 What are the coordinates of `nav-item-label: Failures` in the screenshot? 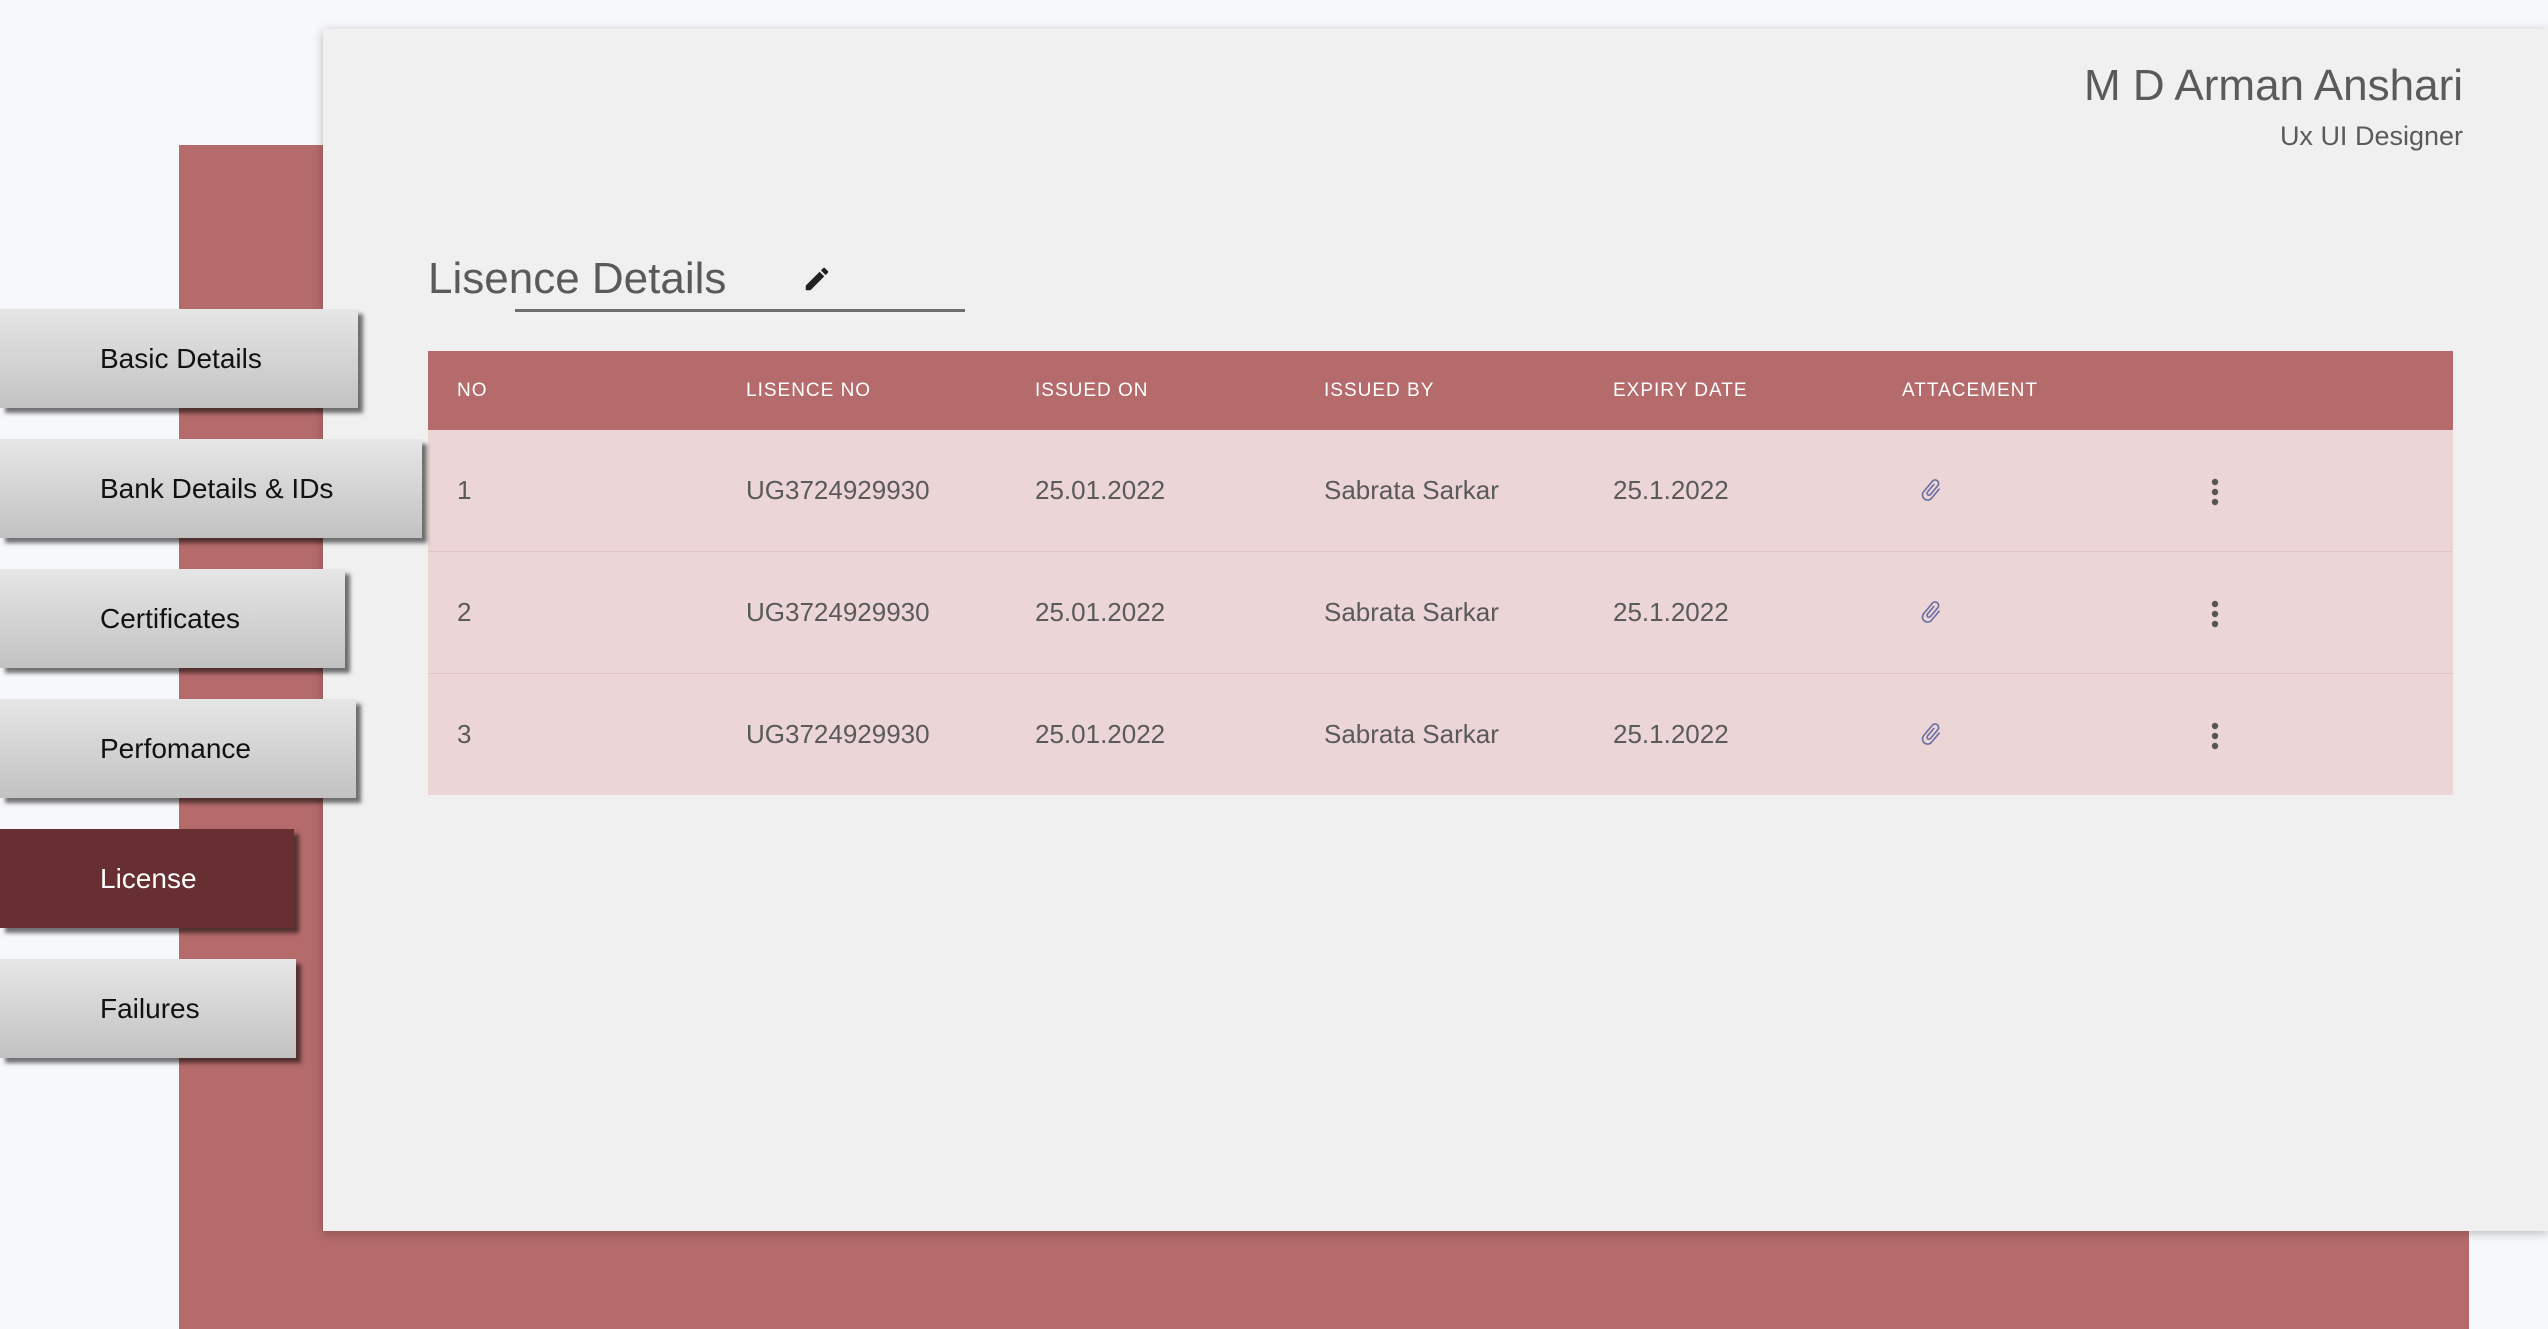 It's located at (150, 1008).